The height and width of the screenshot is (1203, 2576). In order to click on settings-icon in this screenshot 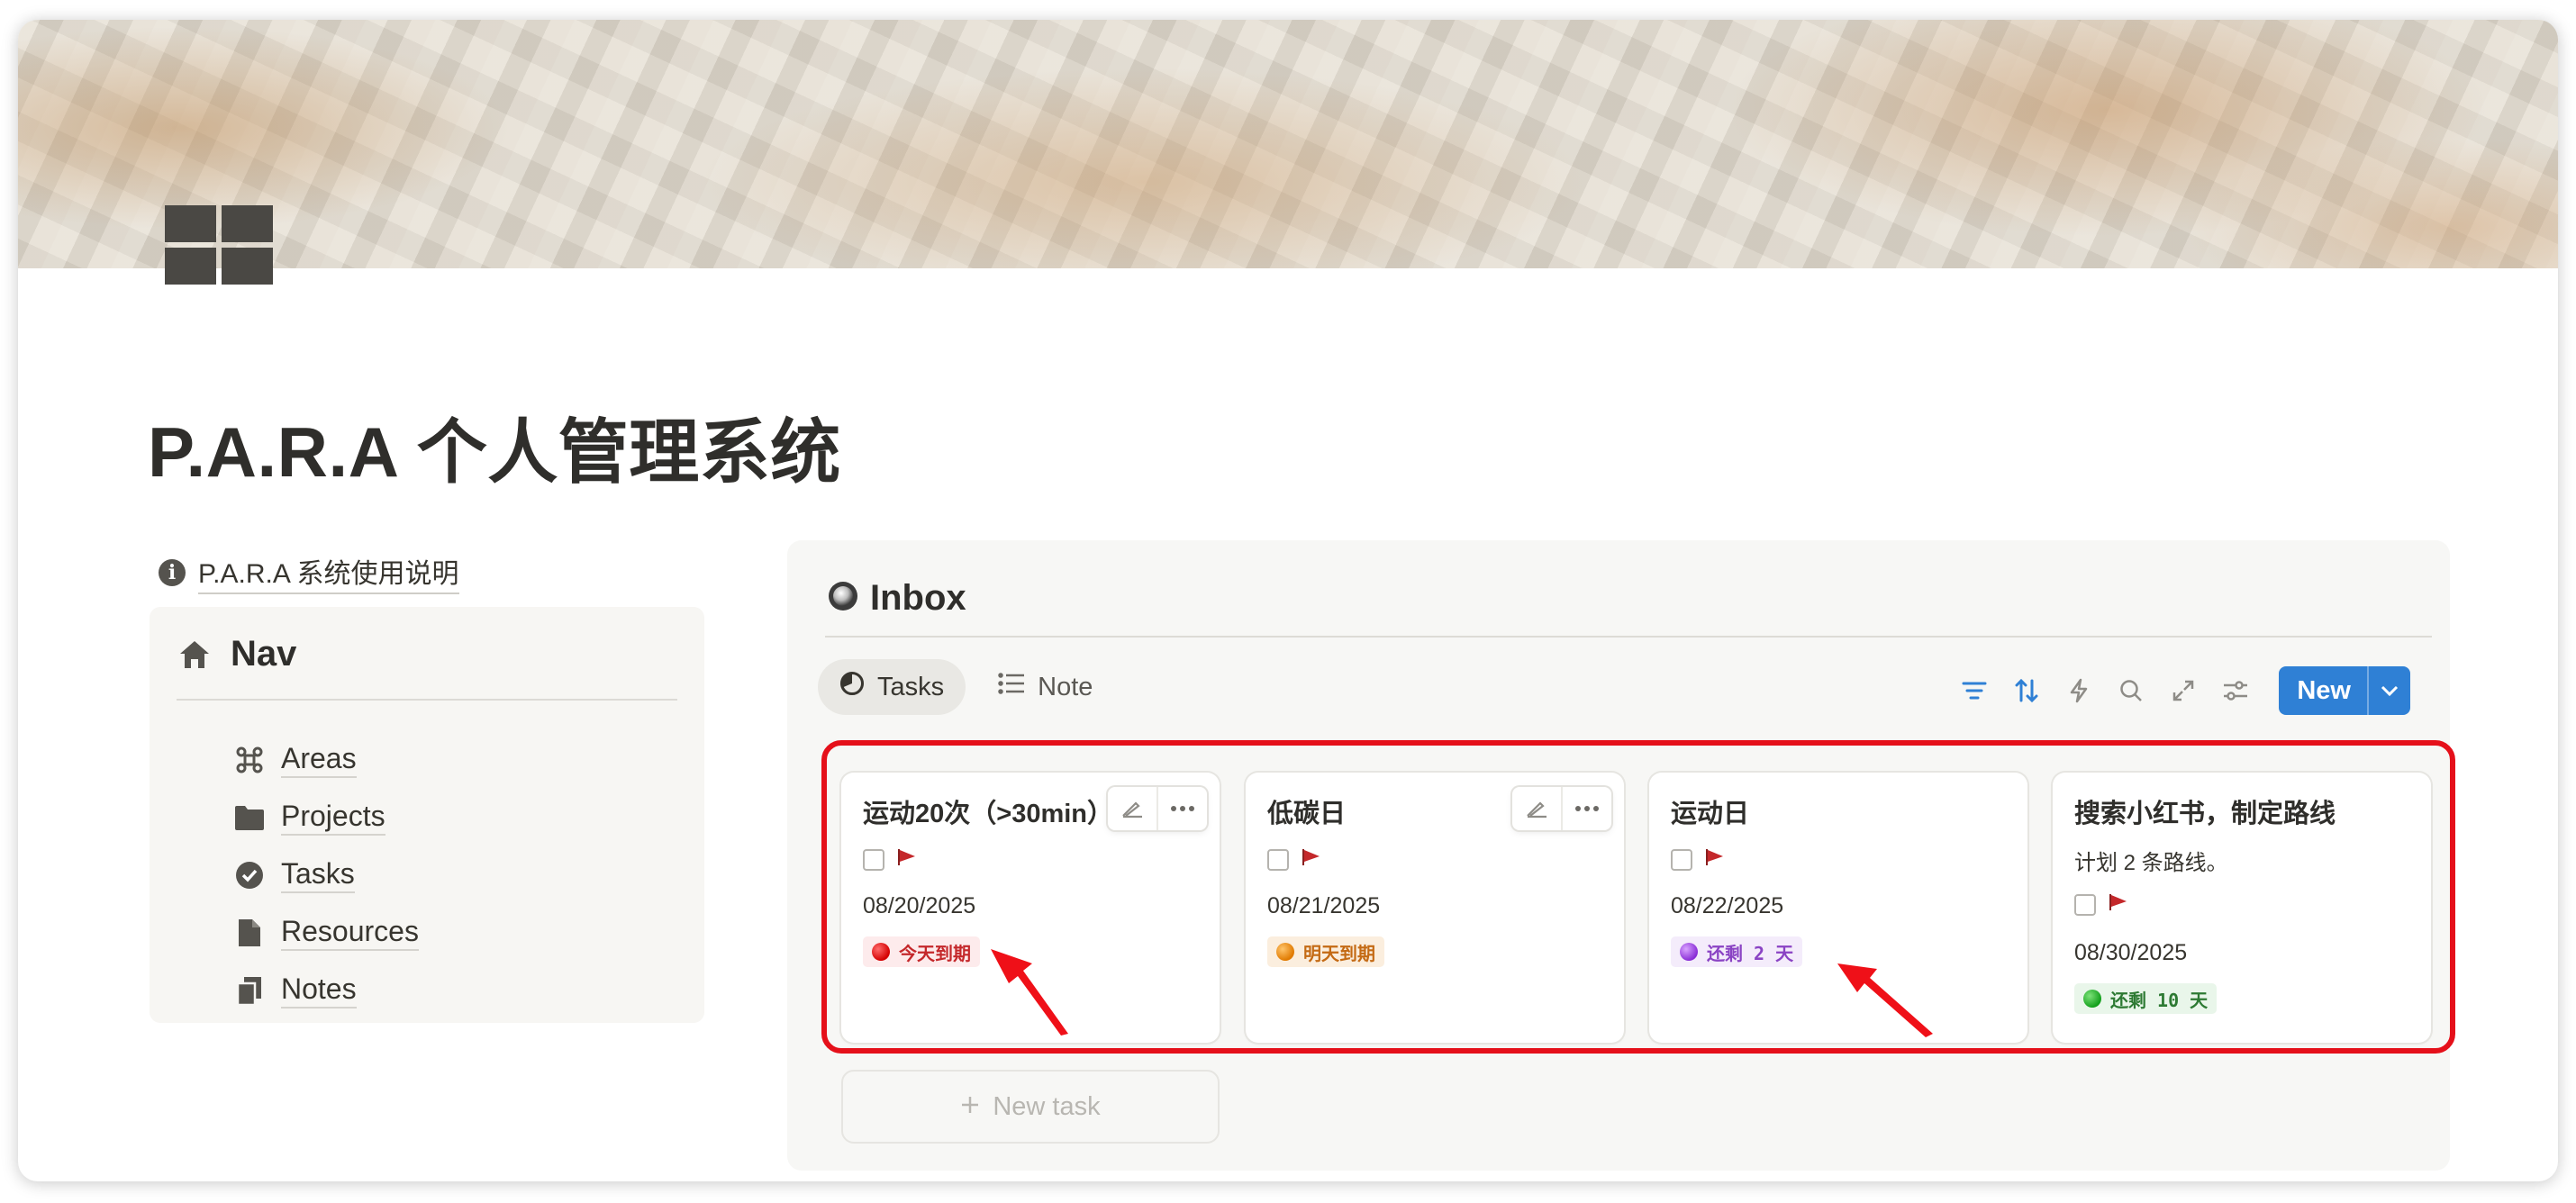, I will do `click(2235, 690)`.